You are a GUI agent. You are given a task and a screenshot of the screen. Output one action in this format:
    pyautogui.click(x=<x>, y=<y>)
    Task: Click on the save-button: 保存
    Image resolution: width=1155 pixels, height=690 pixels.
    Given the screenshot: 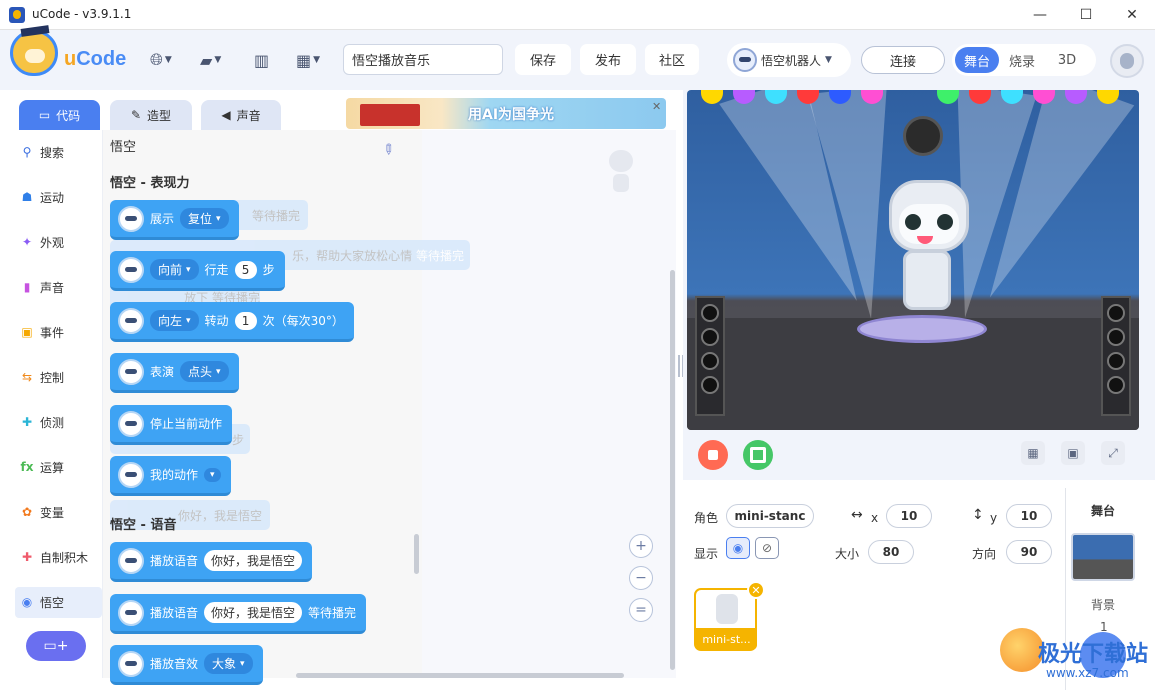 What is the action you would take?
    pyautogui.click(x=543, y=59)
    